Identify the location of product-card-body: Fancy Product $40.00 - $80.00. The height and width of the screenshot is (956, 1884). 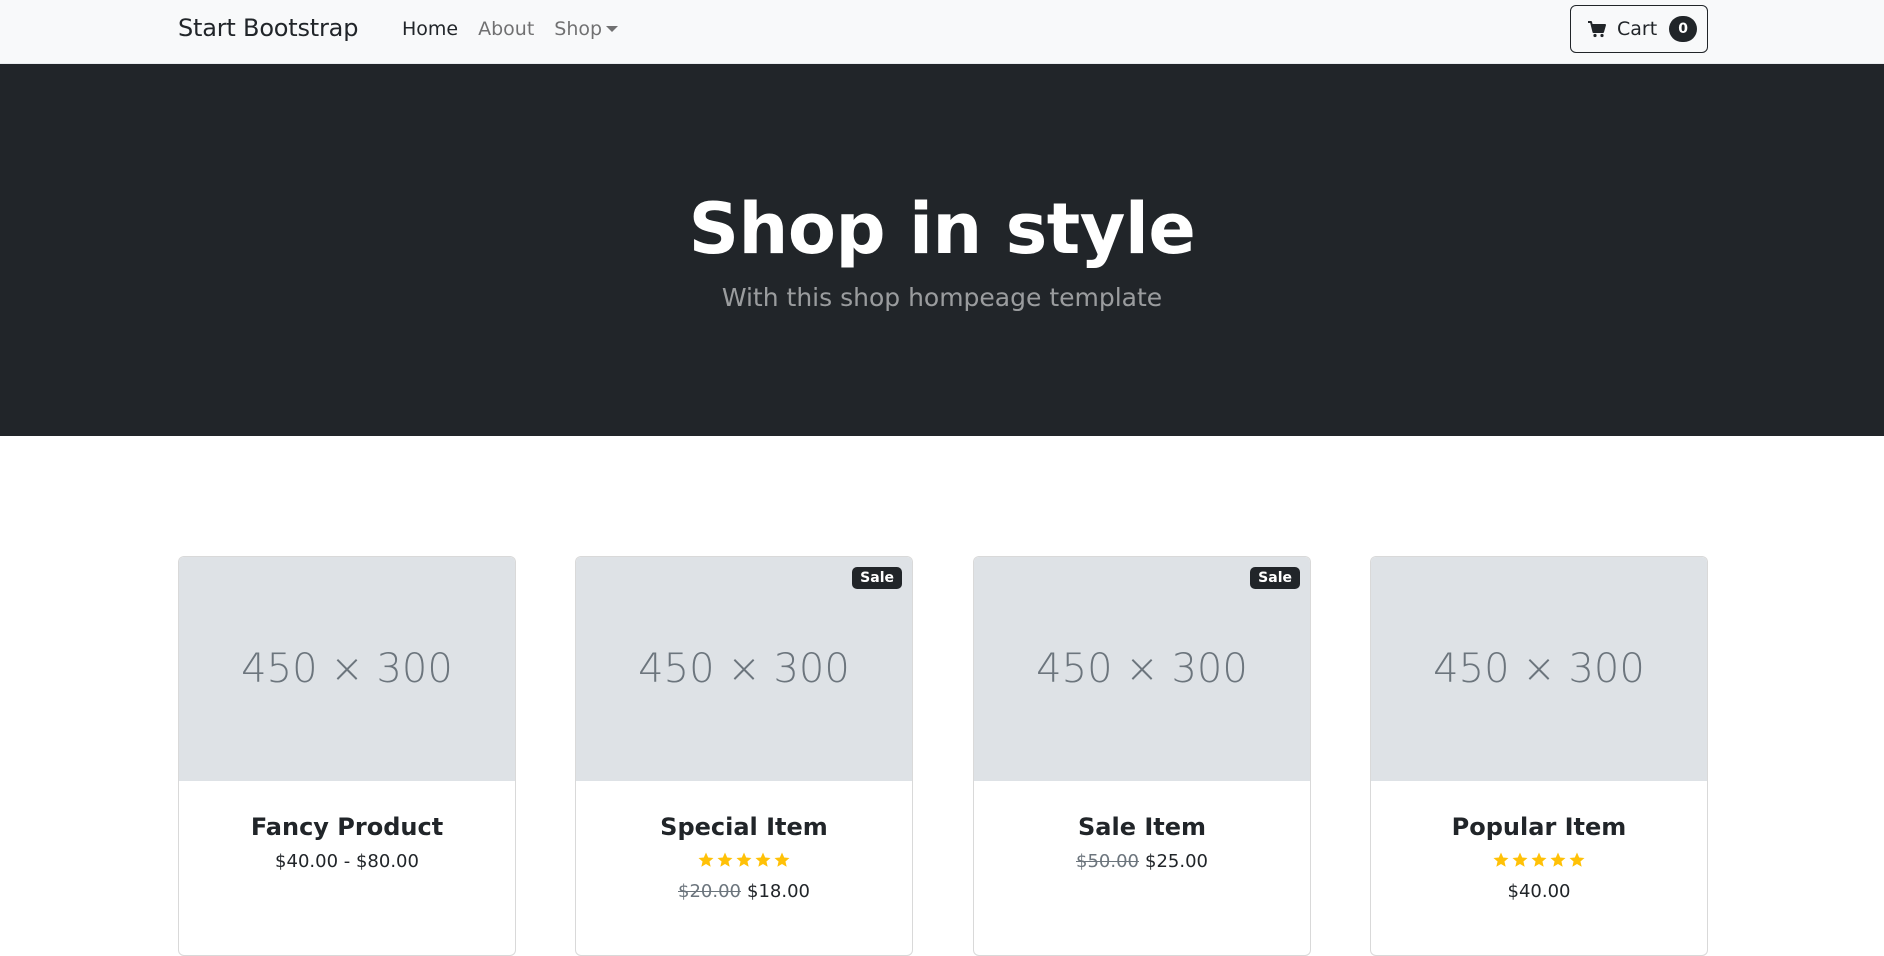
(347, 826).